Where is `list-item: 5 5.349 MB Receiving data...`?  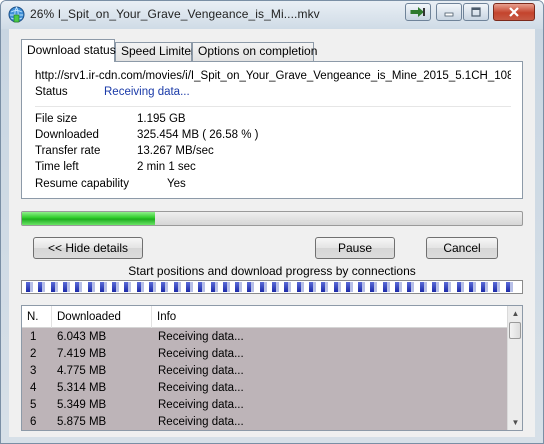 list-item: 5 5.349 MB Receiving data... is located at coordinates (264, 405).